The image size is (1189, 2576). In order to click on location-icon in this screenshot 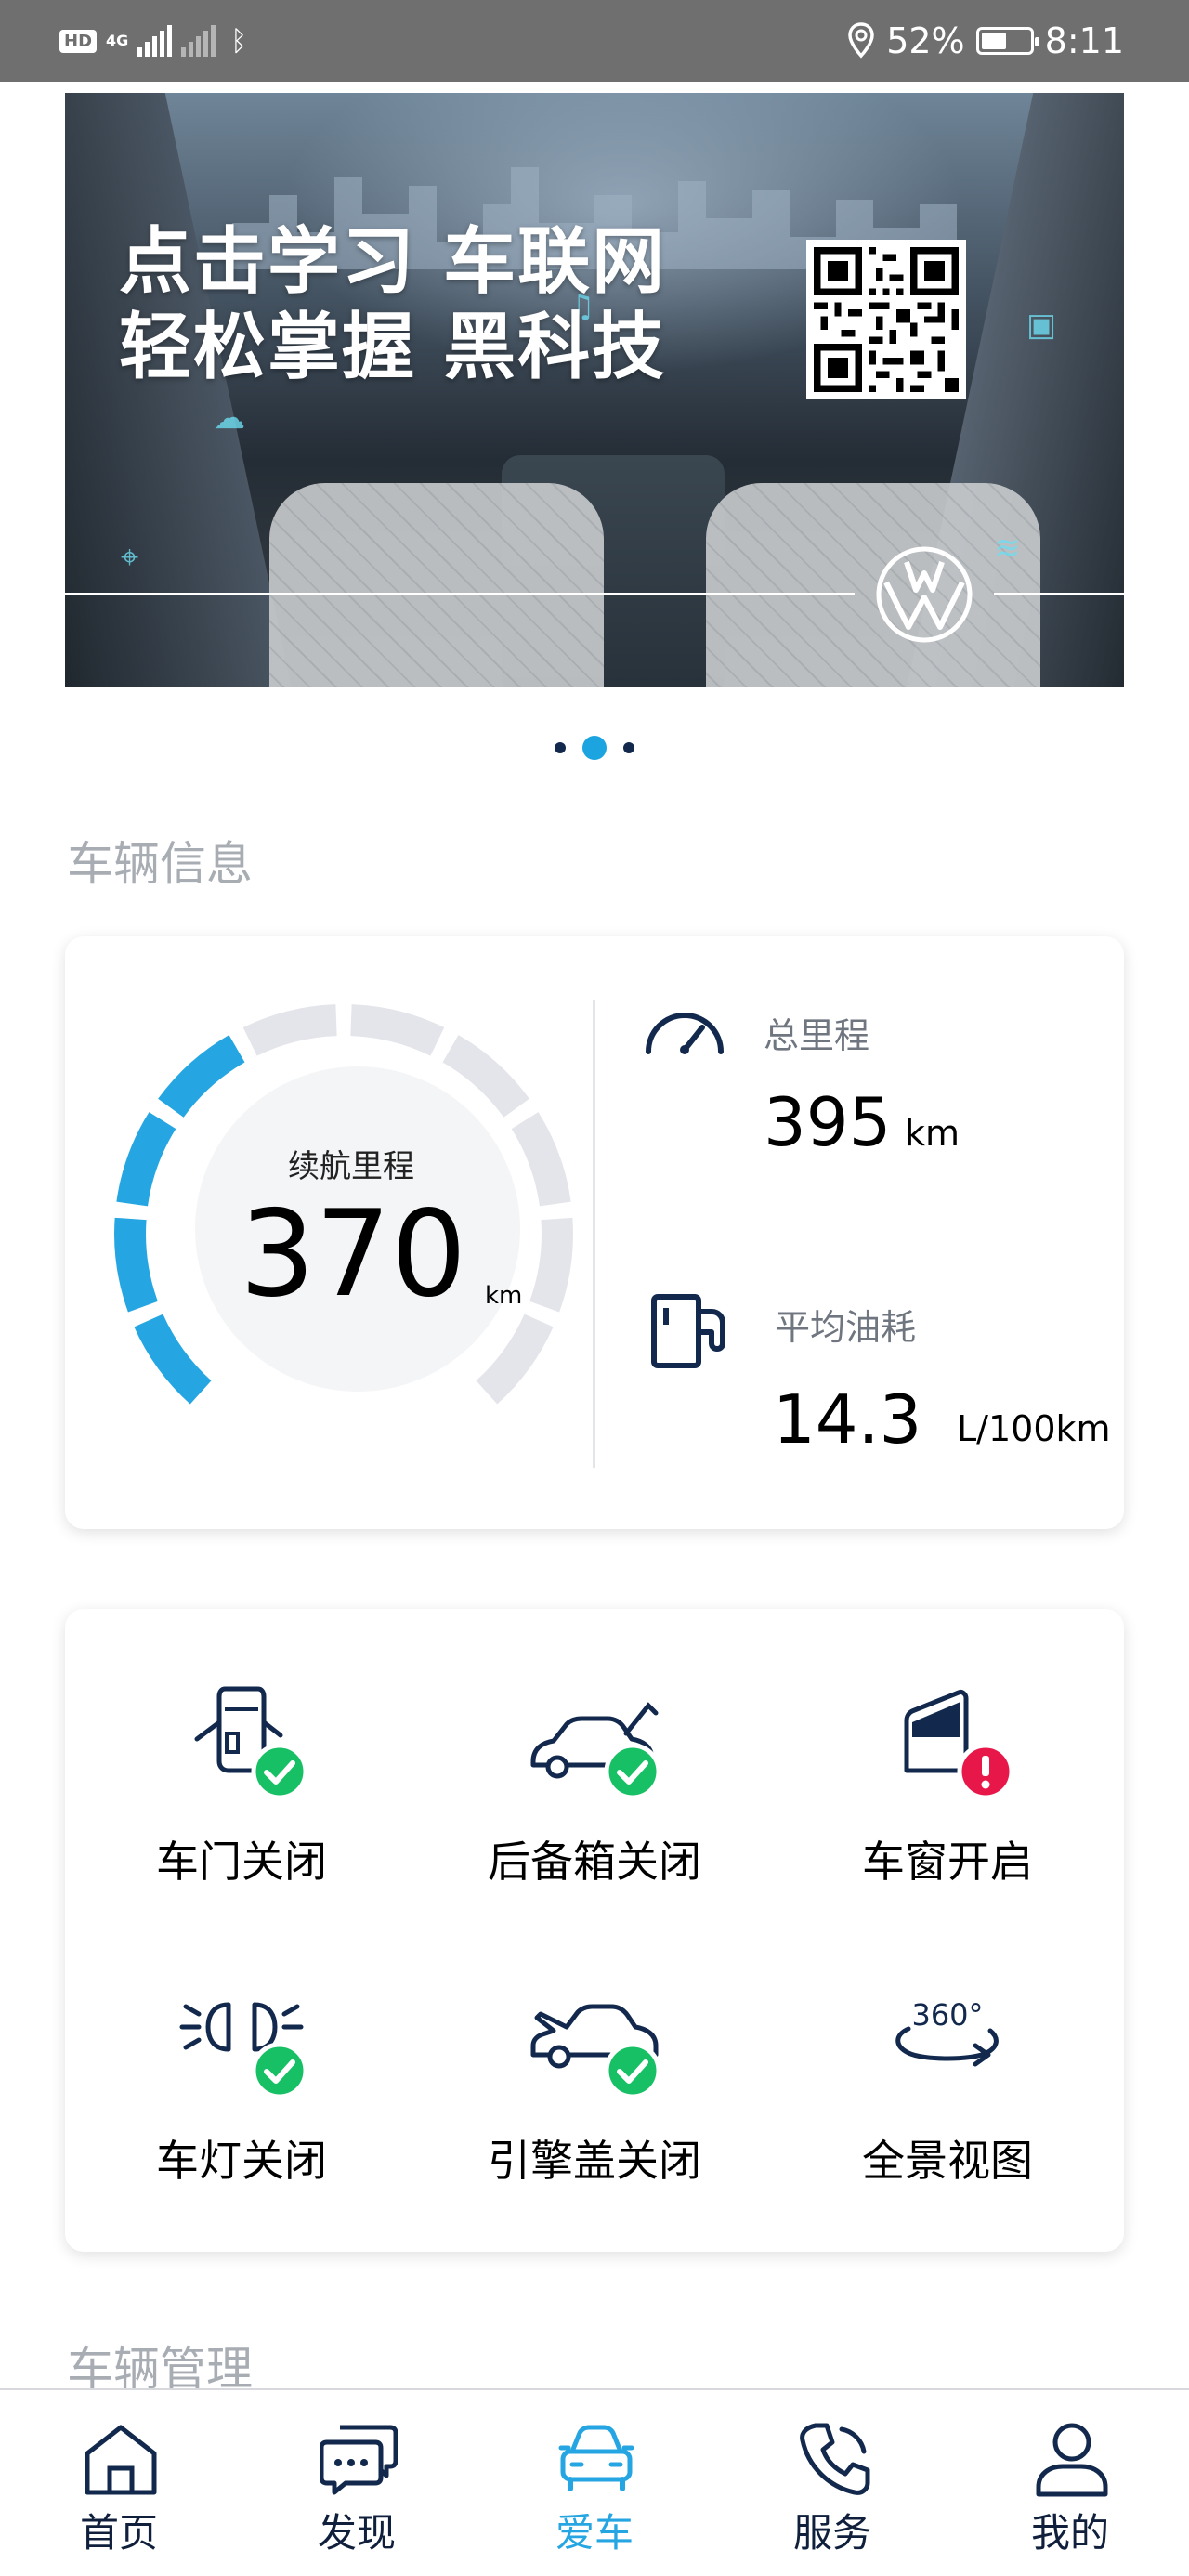, I will do `click(861, 40)`.